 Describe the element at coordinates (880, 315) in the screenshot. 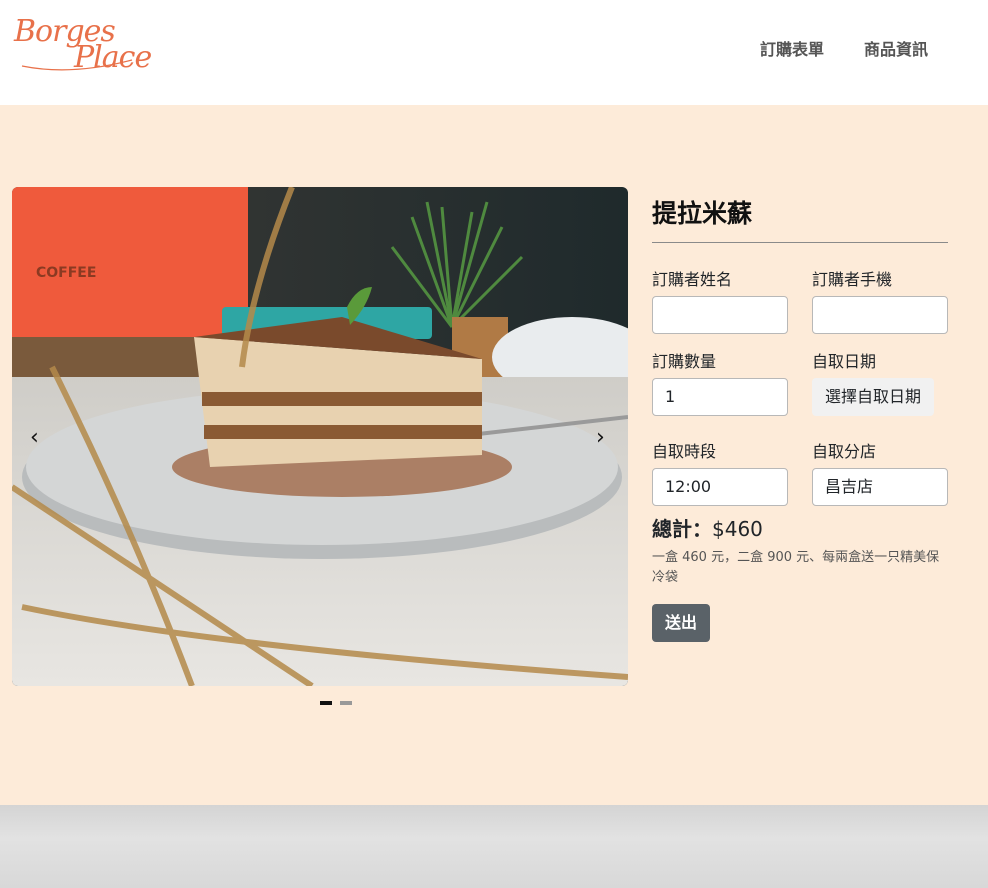

I see `phone-input` at that location.